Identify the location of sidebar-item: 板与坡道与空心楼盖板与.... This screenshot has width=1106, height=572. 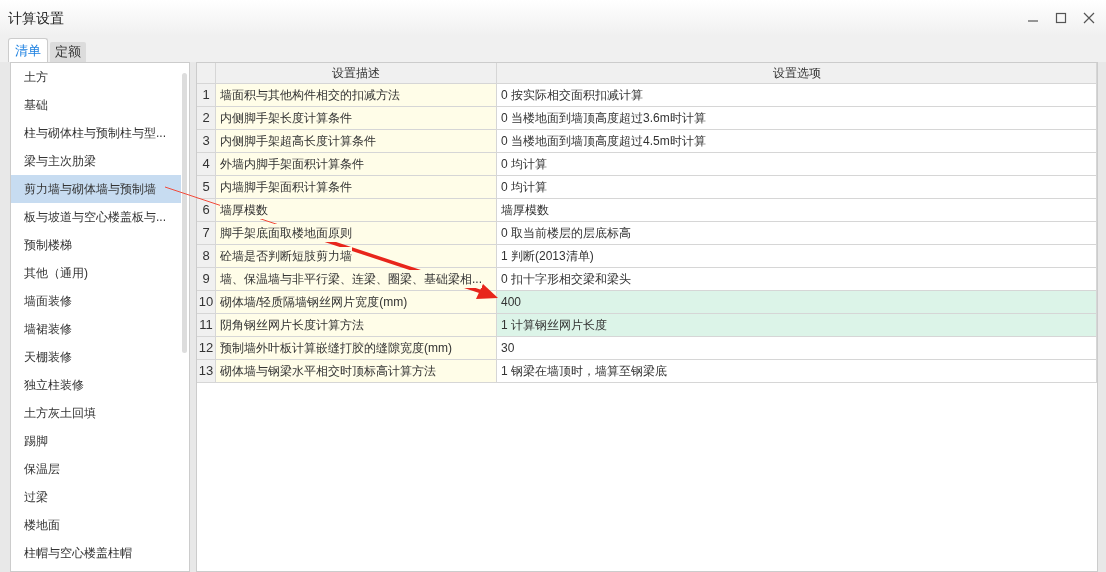
(96, 217).